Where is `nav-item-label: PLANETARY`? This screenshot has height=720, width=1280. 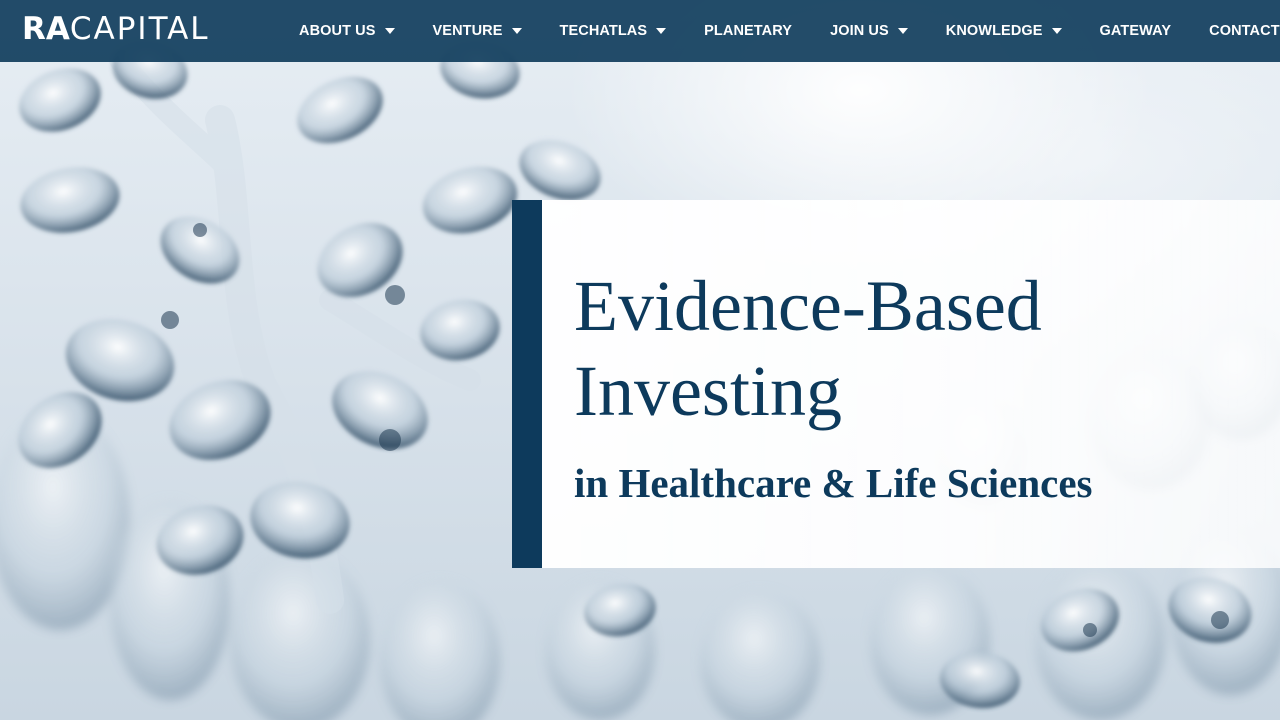 nav-item-label: PLANETARY is located at coordinates (748, 31).